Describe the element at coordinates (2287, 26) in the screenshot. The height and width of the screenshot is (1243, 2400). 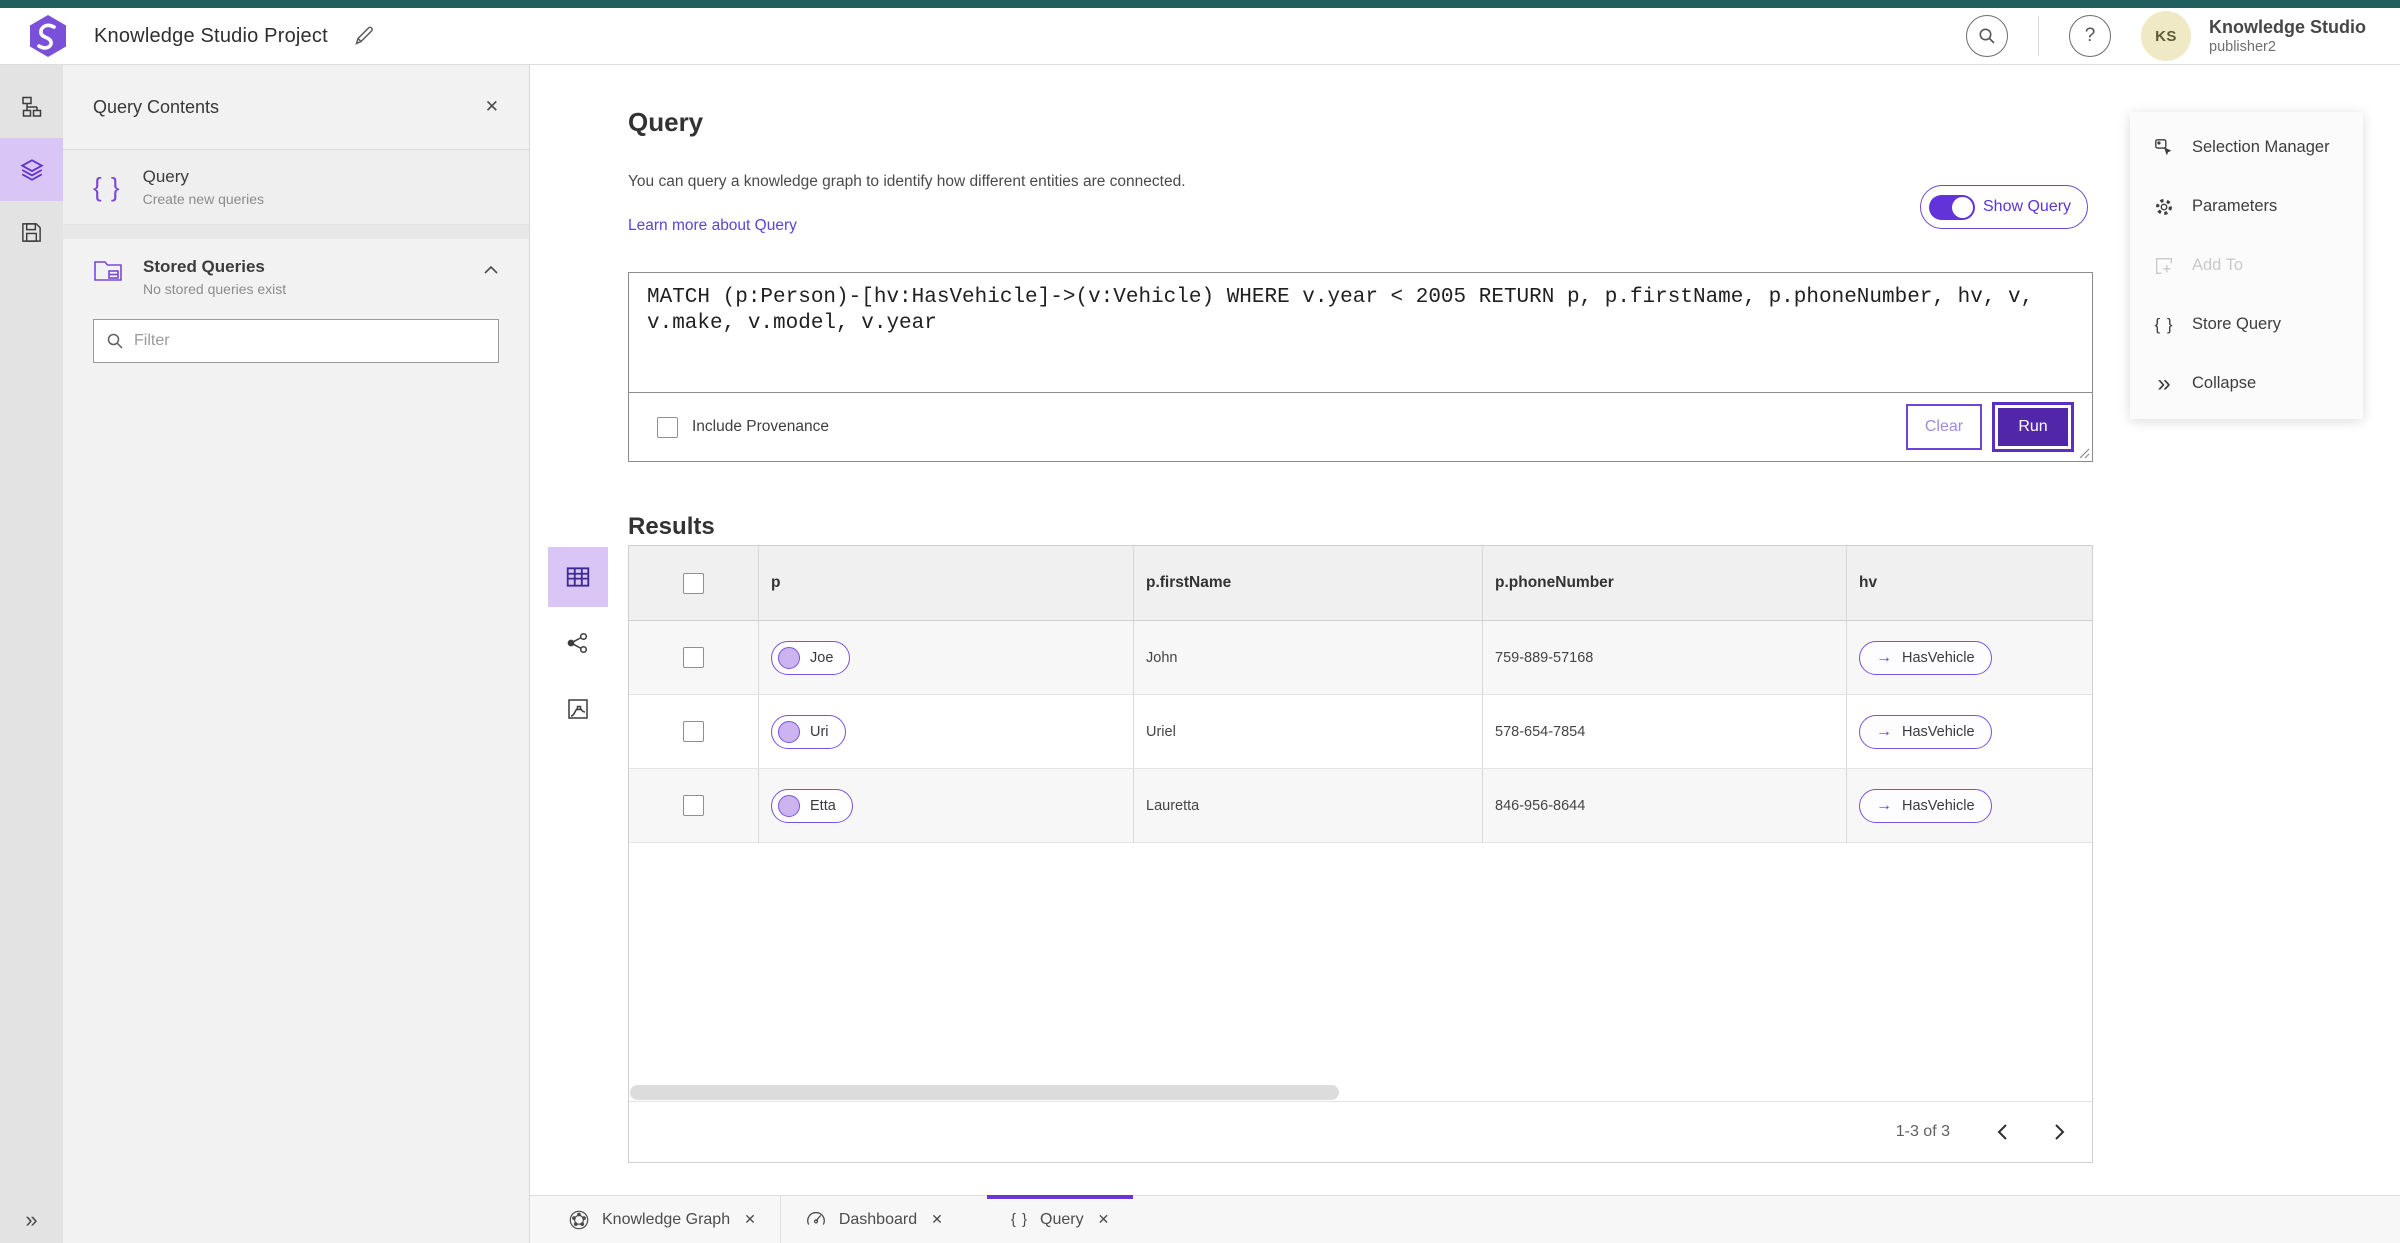
I see `user-app-name: Knowledge Studio` at that location.